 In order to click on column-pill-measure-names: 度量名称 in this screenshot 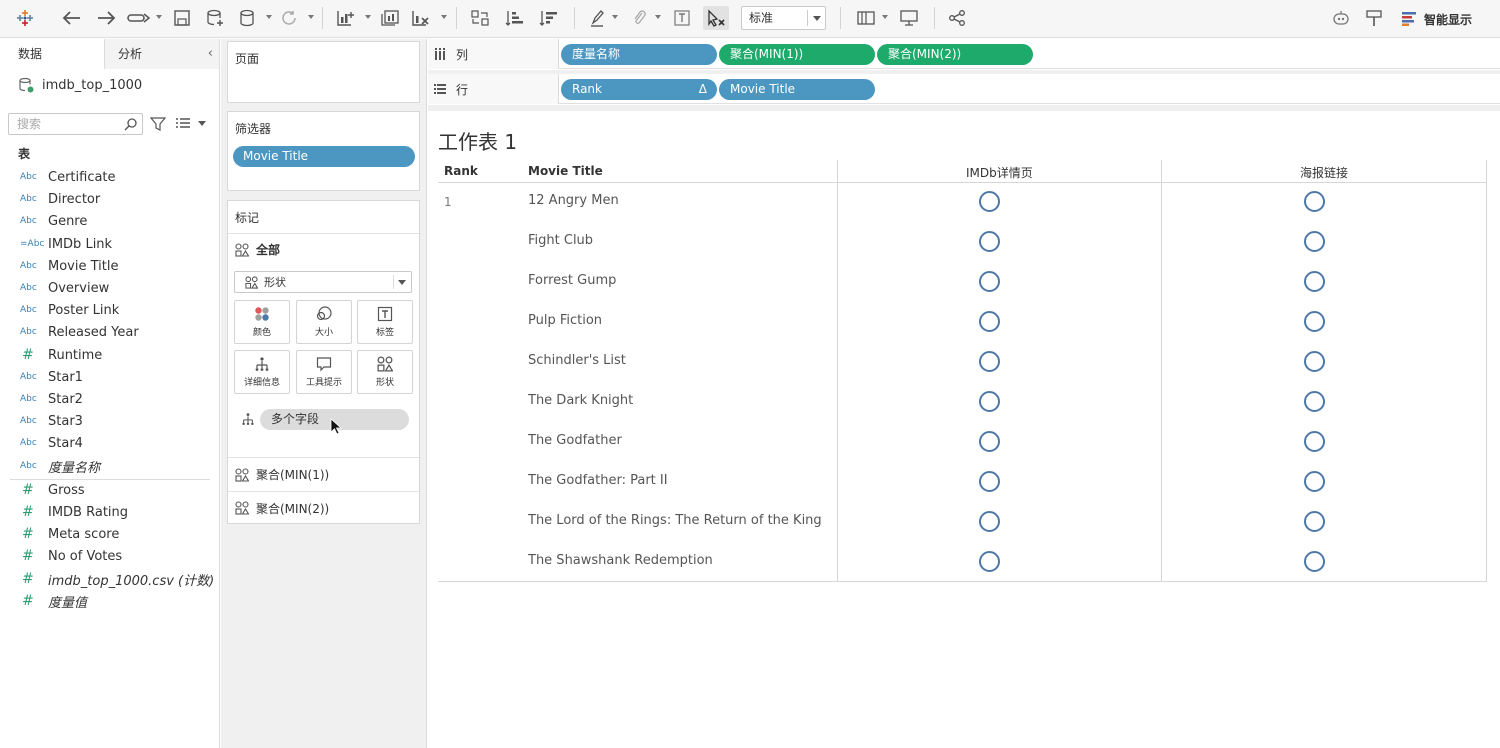, I will do `click(639, 54)`.